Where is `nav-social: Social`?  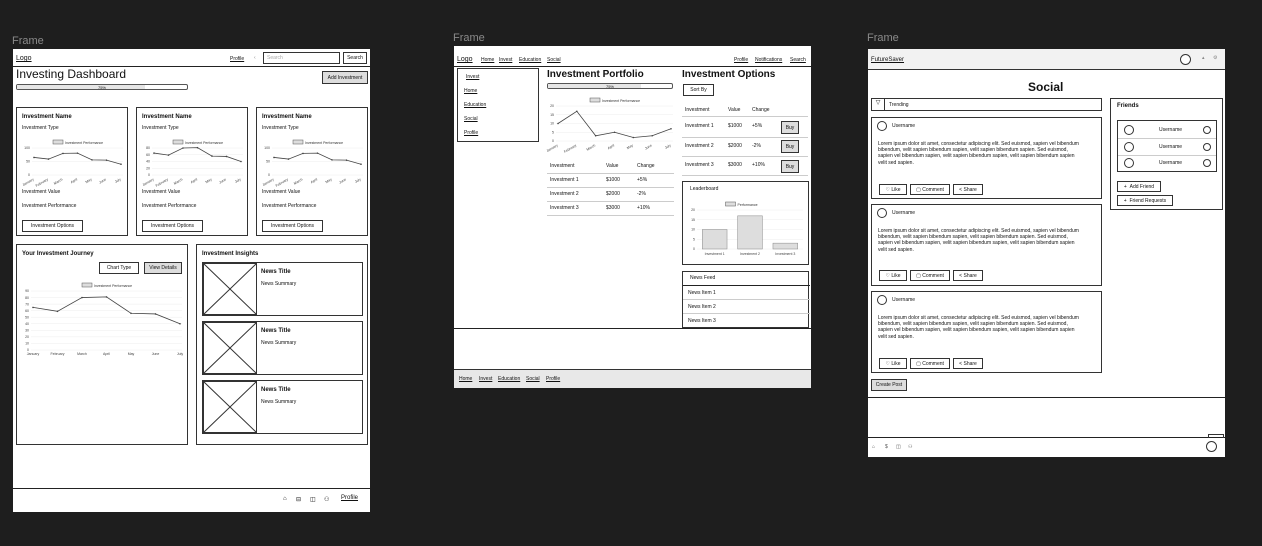 nav-social: Social is located at coordinates (554, 60).